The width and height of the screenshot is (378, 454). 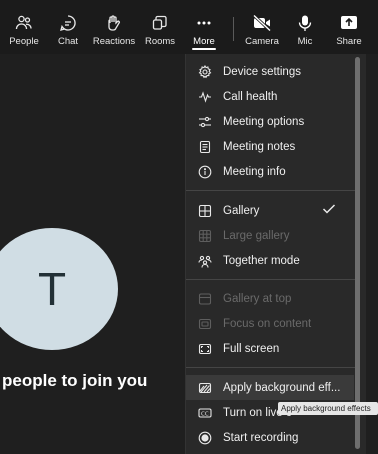 I want to click on chat-icon, so click(x=68, y=23).